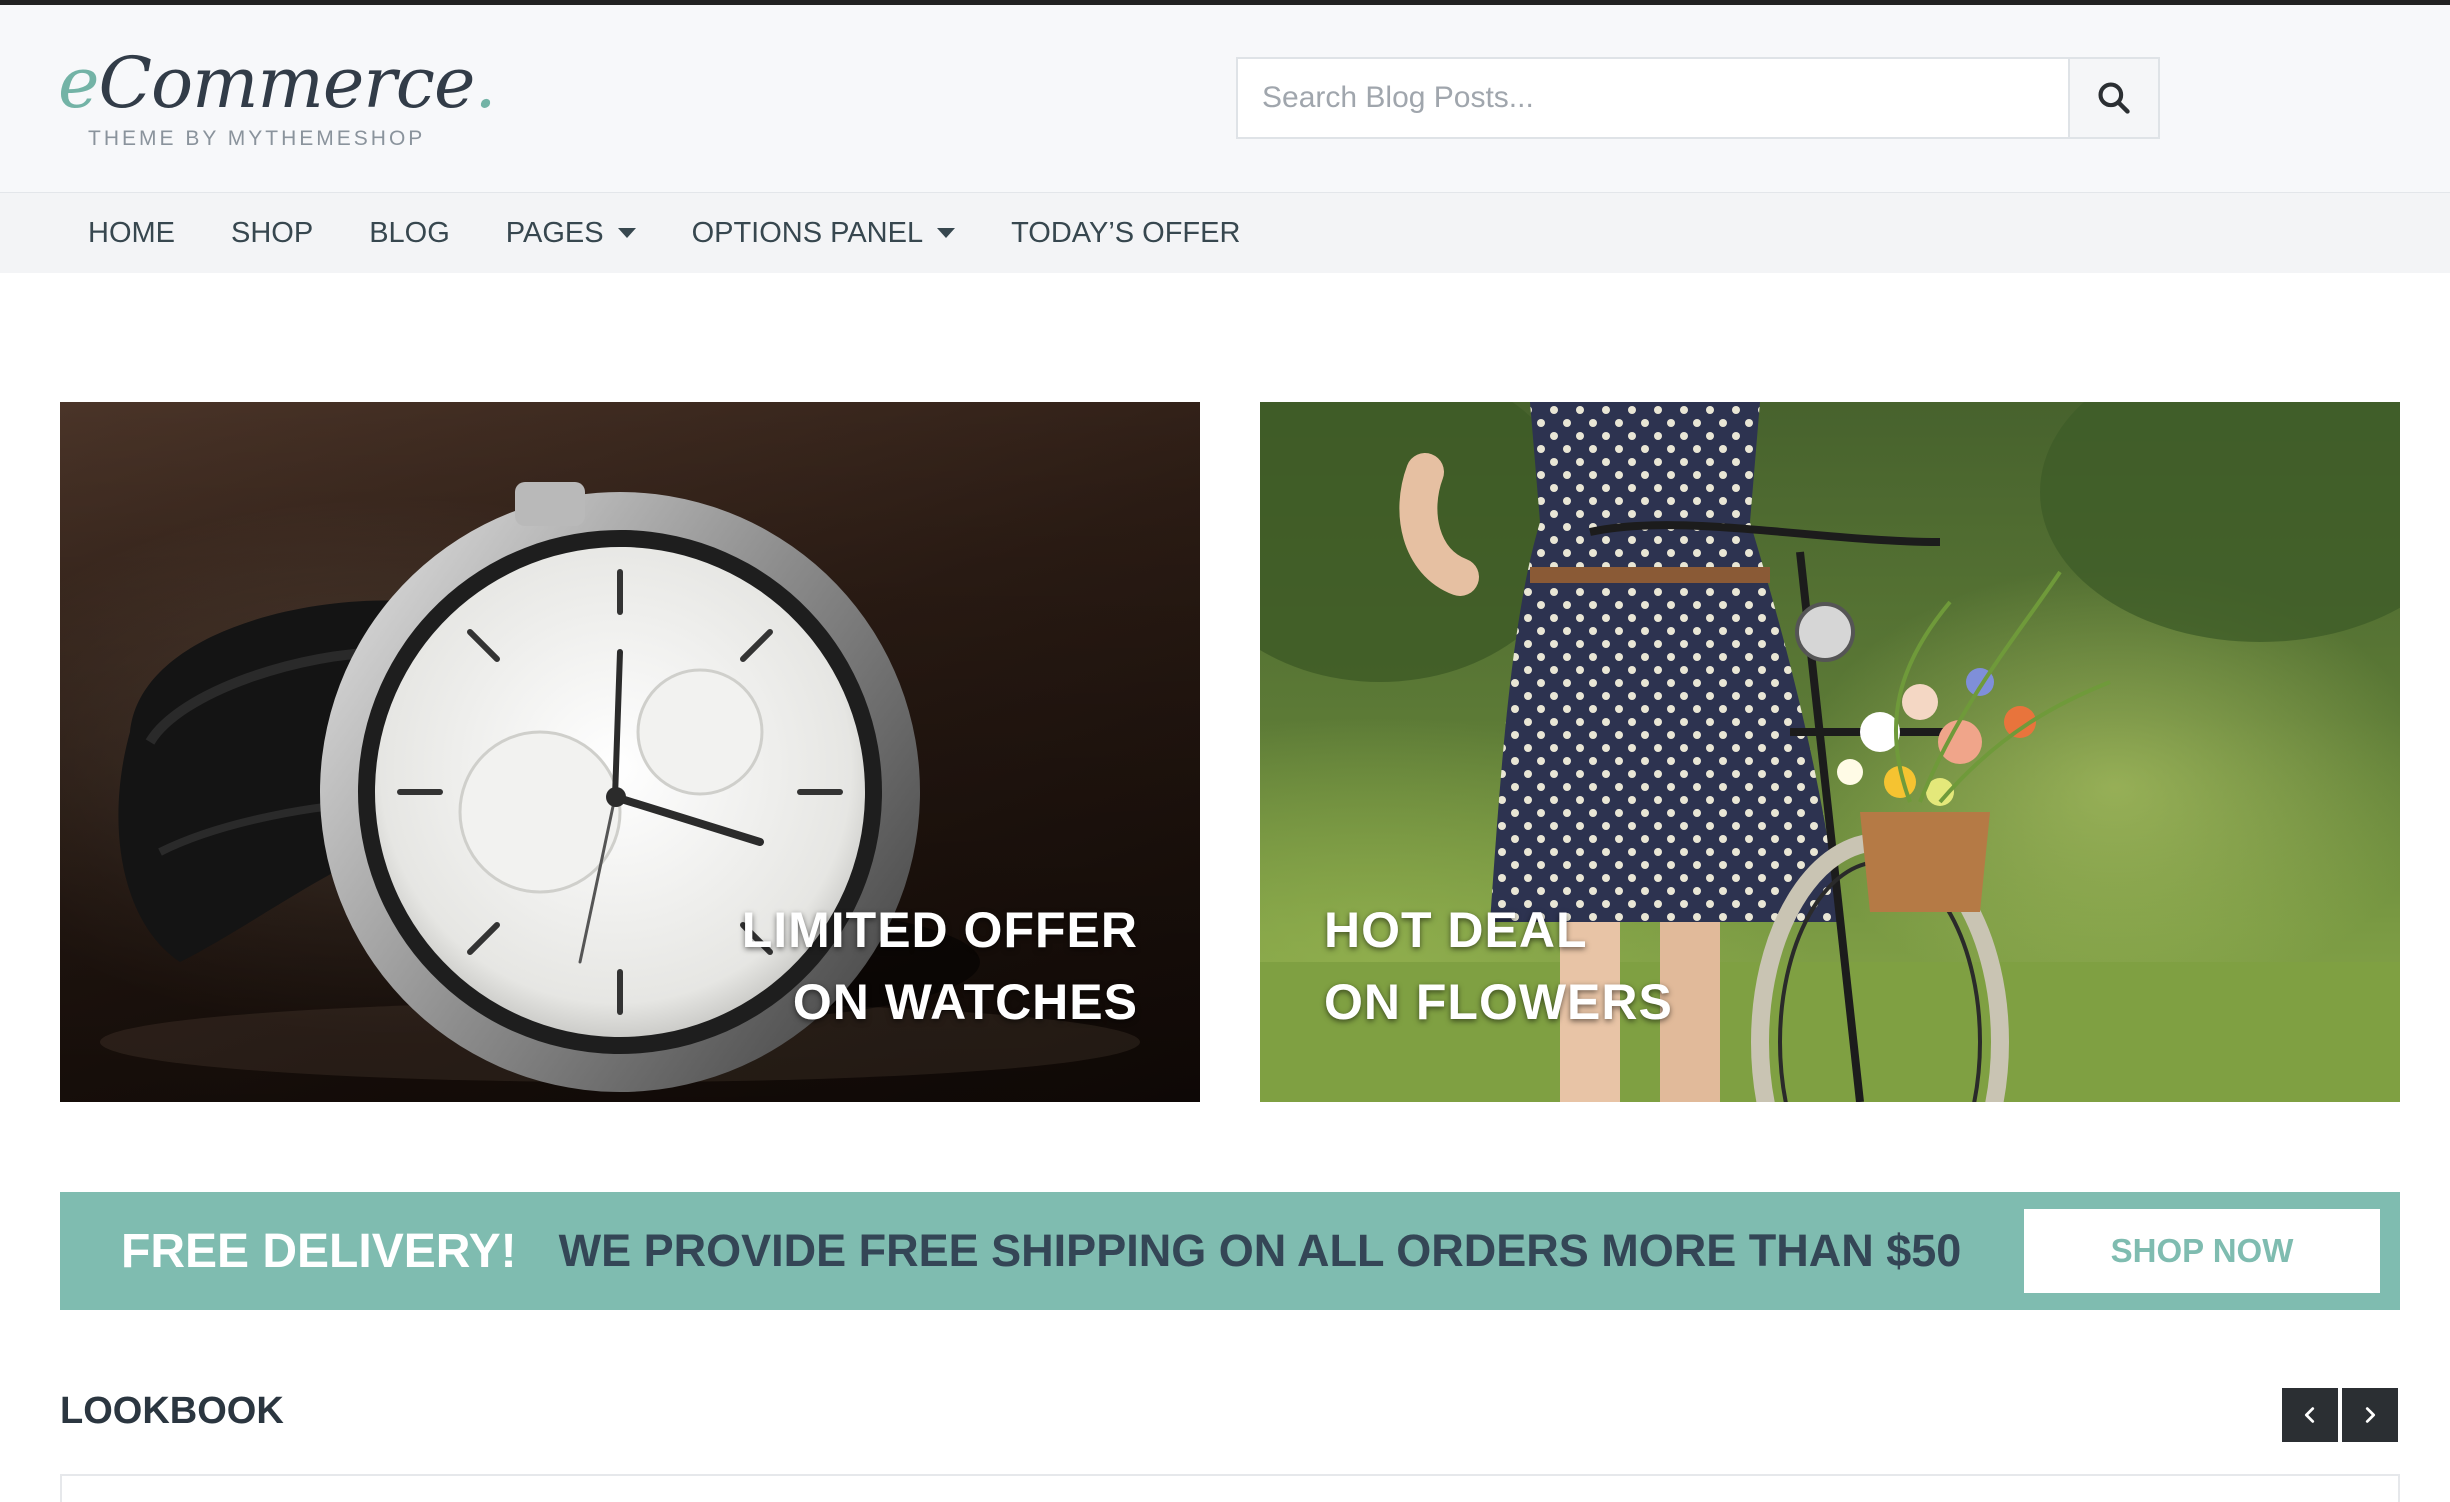  I want to click on search-icon, so click(2114, 98).